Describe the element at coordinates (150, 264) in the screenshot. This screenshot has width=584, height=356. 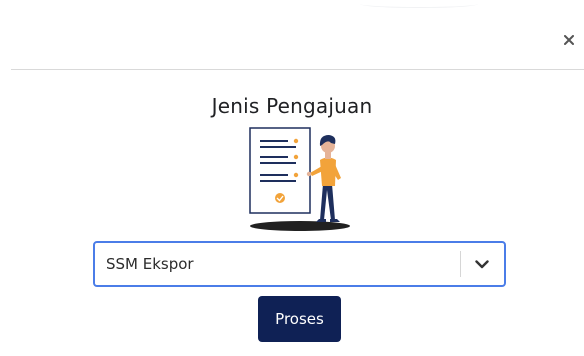
I see `selected-value: SSM Ekspor` at that location.